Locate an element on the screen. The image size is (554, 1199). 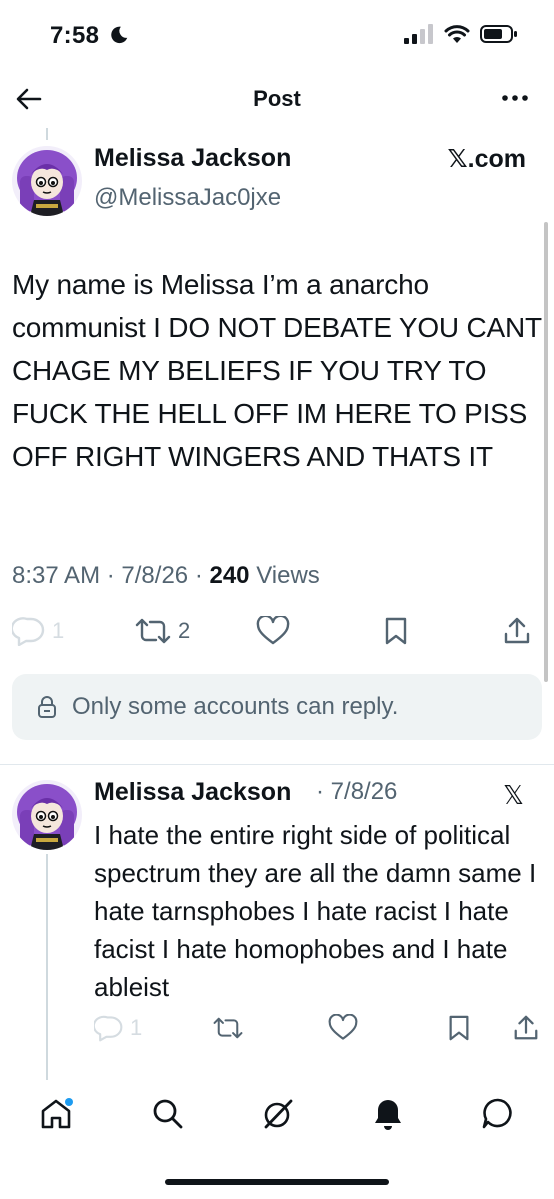
signal-icon is located at coordinates (418, 34).